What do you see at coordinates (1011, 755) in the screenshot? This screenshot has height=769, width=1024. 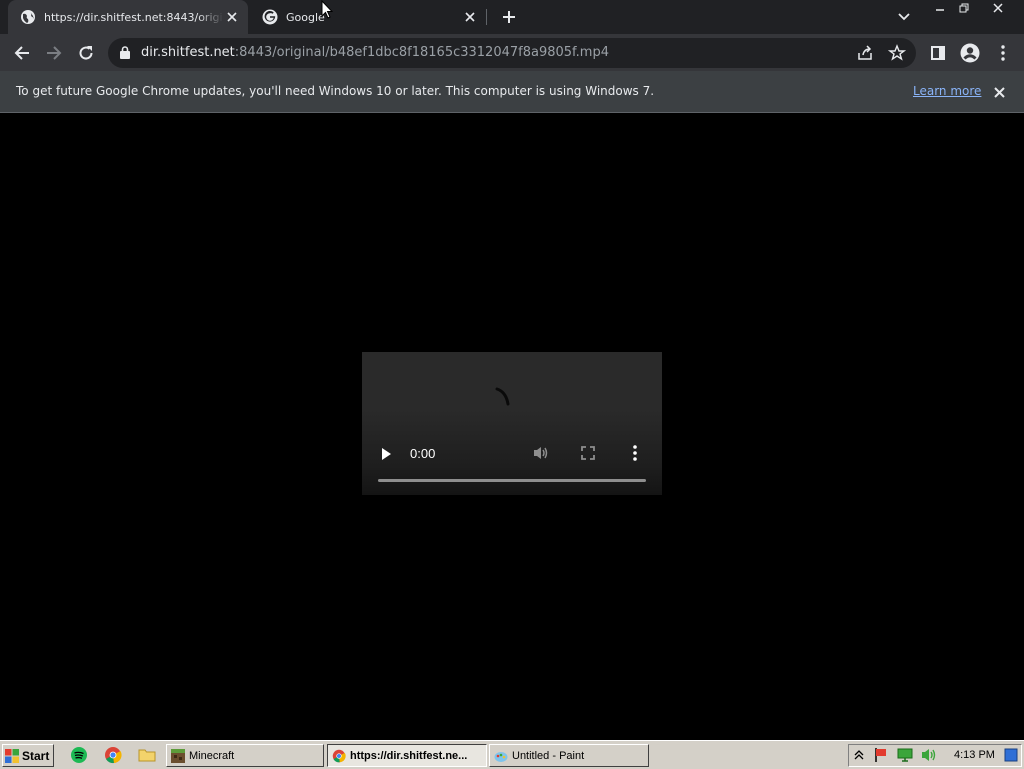 I see `show-desktop-icon` at bounding box center [1011, 755].